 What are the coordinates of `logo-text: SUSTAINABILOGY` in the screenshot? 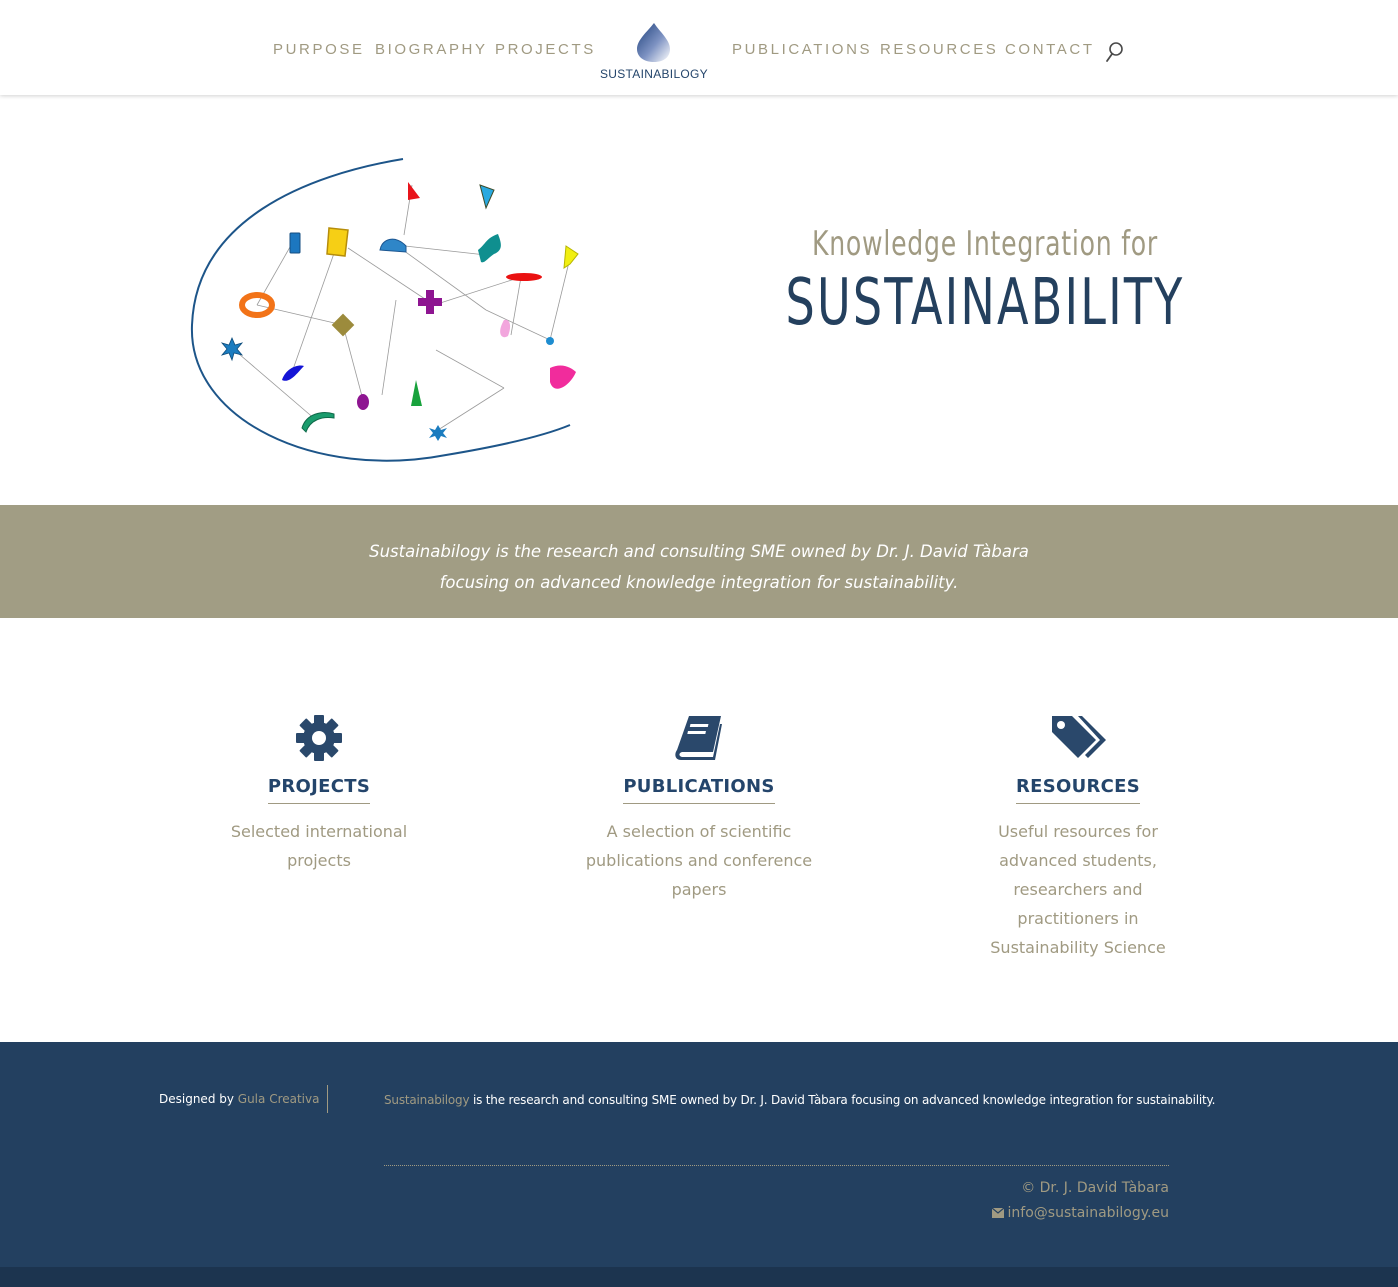 It's located at (653, 74).